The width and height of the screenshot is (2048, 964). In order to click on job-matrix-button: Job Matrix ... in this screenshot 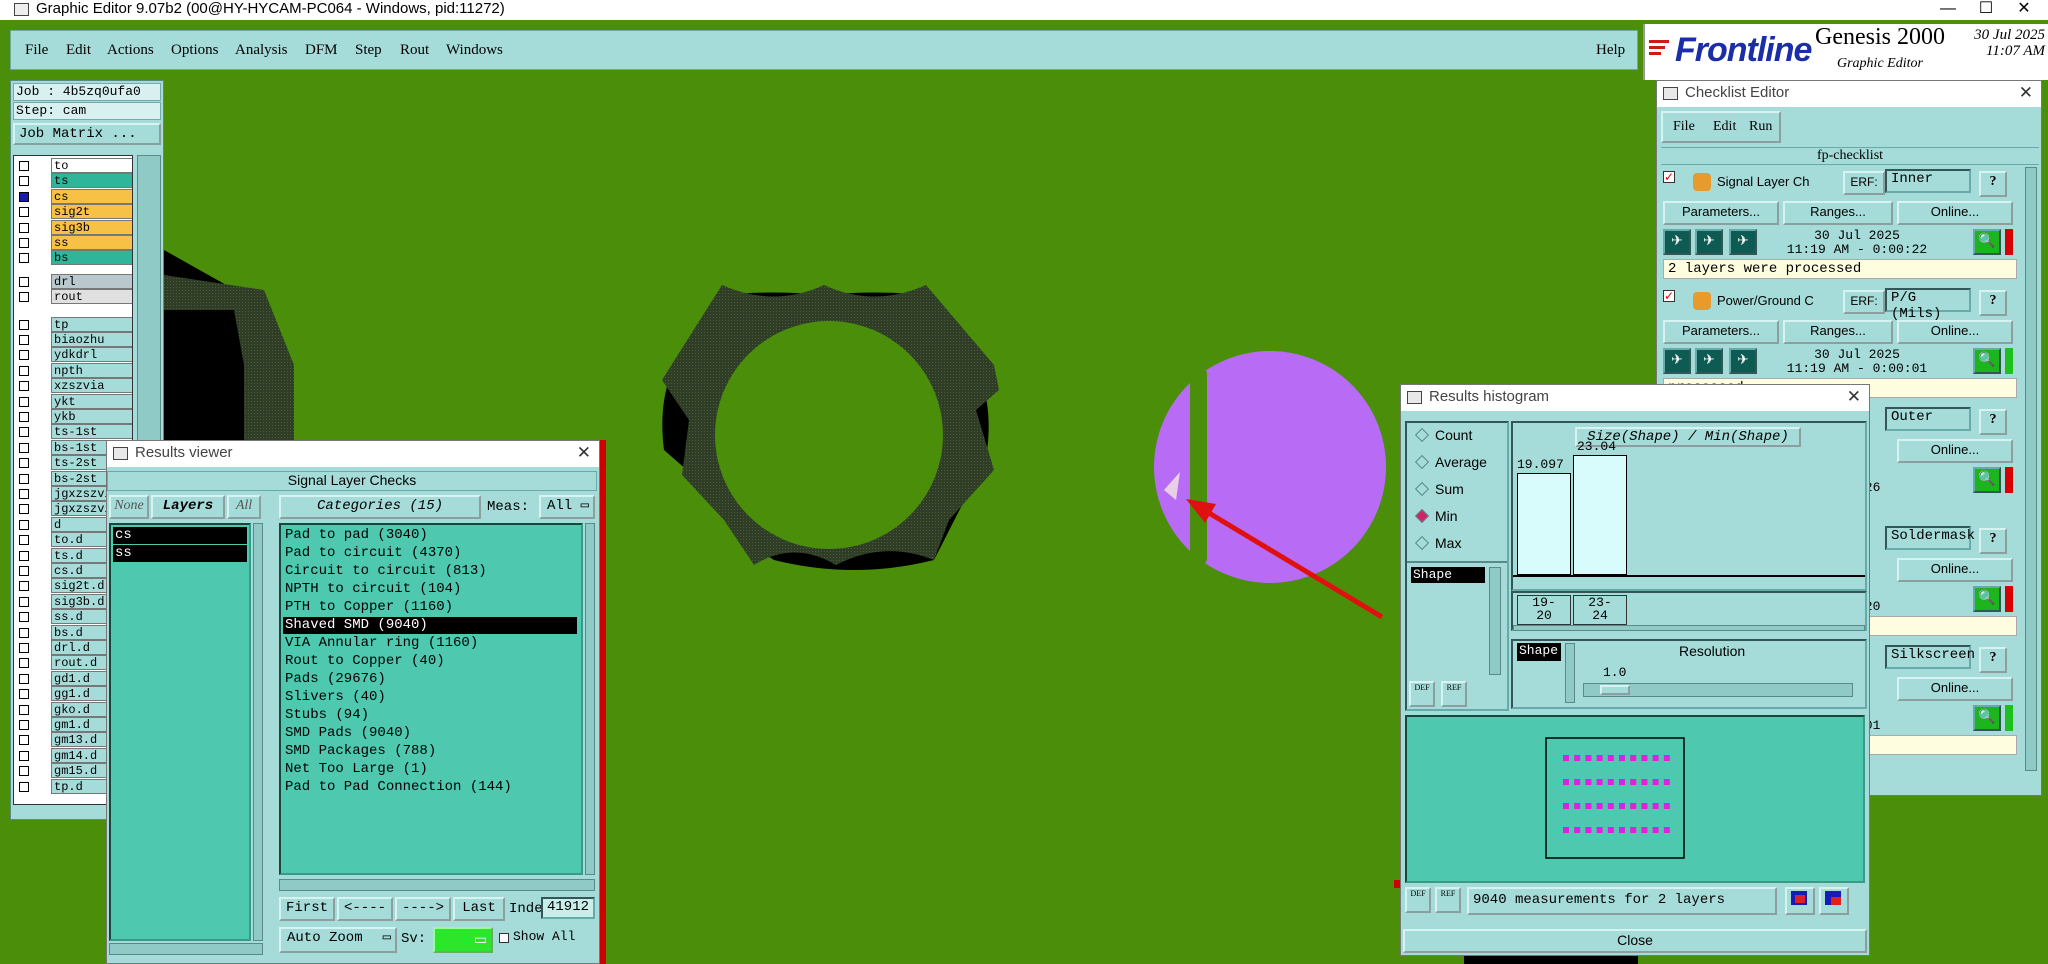, I will do `click(87, 134)`.